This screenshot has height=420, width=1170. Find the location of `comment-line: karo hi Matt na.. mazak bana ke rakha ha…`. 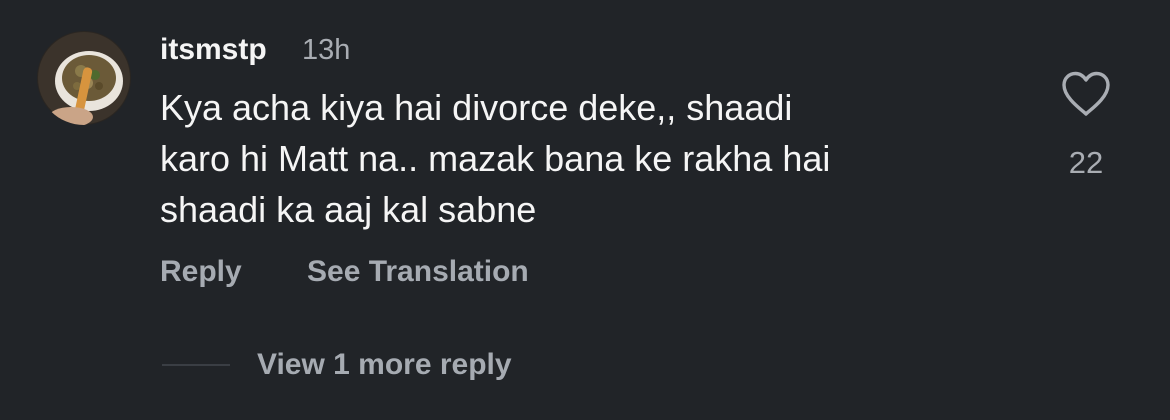

comment-line: karo hi Matt na.. mazak bana ke rakha ha… is located at coordinates (495, 158).